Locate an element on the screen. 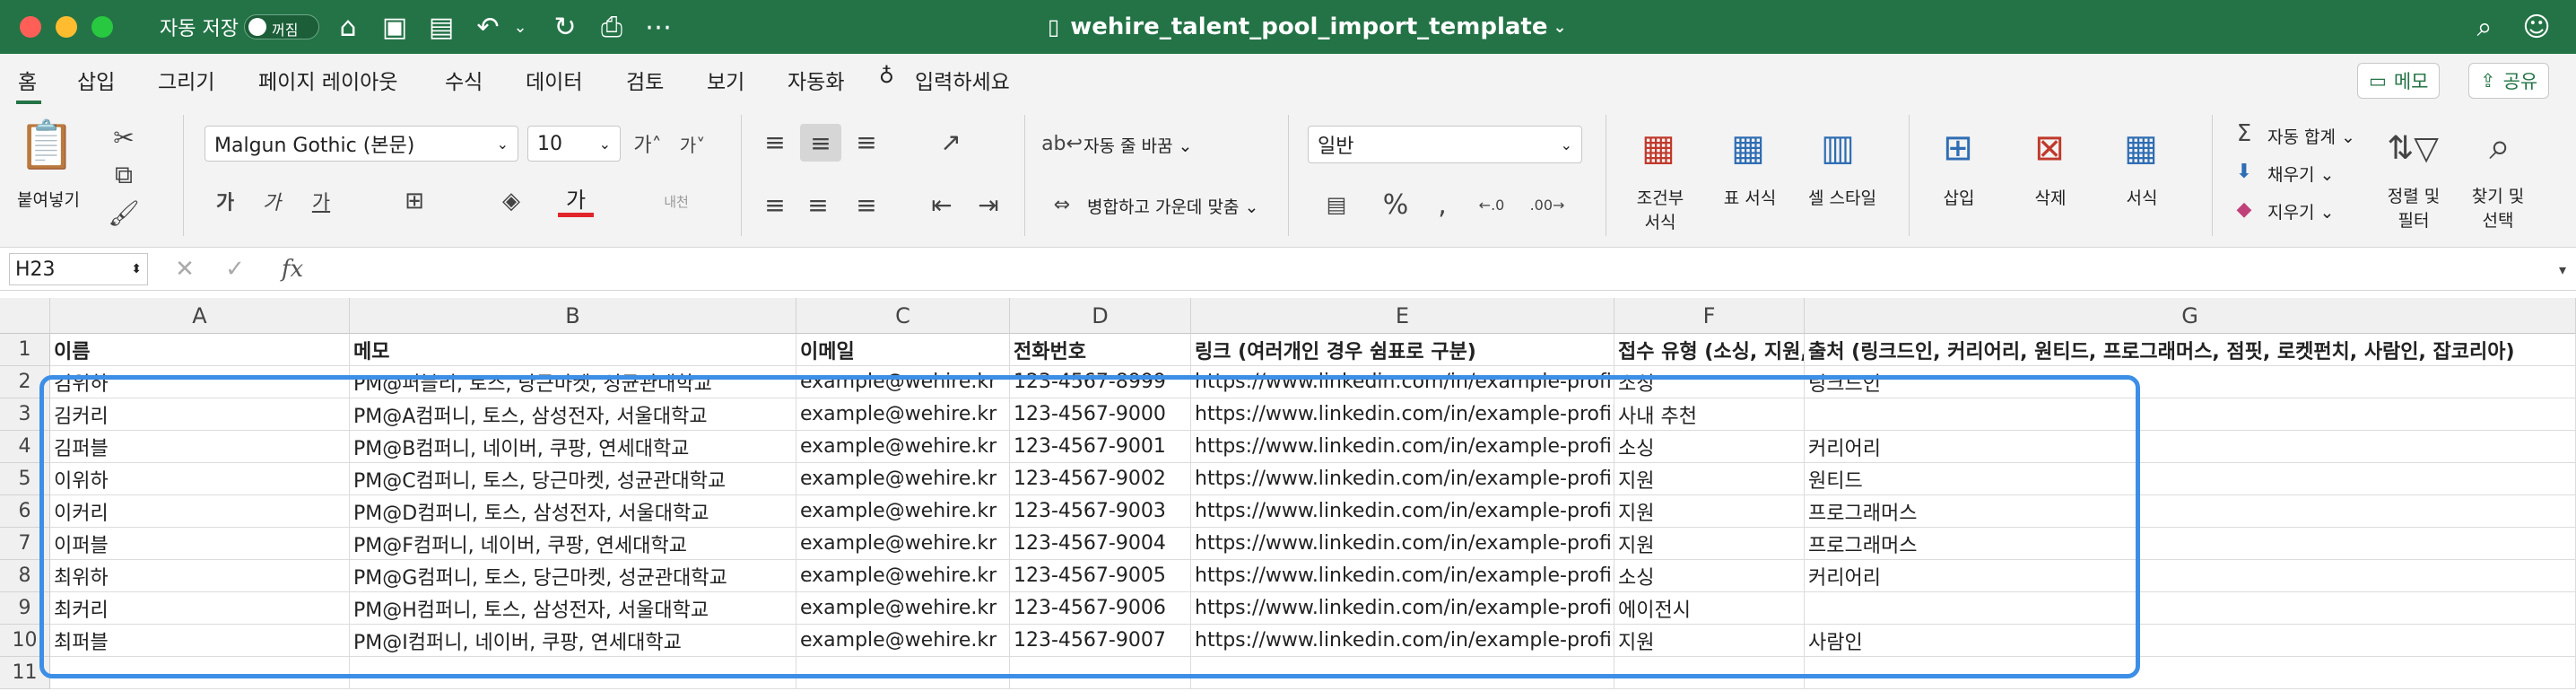 This screenshot has height=700, width=2576. row-header: 1 is located at coordinates (25, 350).